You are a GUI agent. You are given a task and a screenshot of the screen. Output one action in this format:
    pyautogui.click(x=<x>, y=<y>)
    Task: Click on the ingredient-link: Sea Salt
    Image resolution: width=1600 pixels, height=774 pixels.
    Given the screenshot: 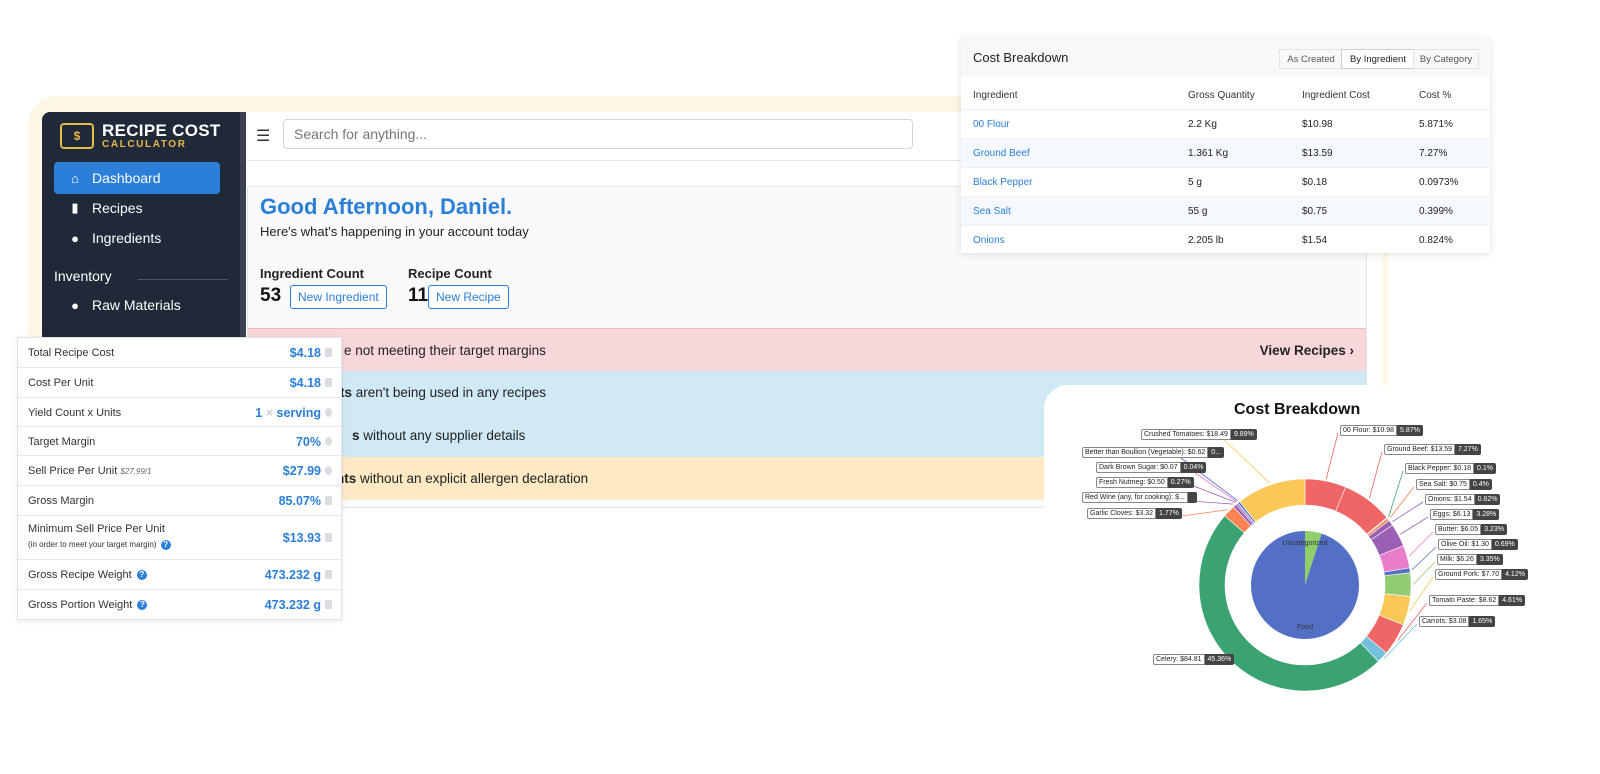 What is the action you would take?
    pyautogui.click(x=992, y=211)
    